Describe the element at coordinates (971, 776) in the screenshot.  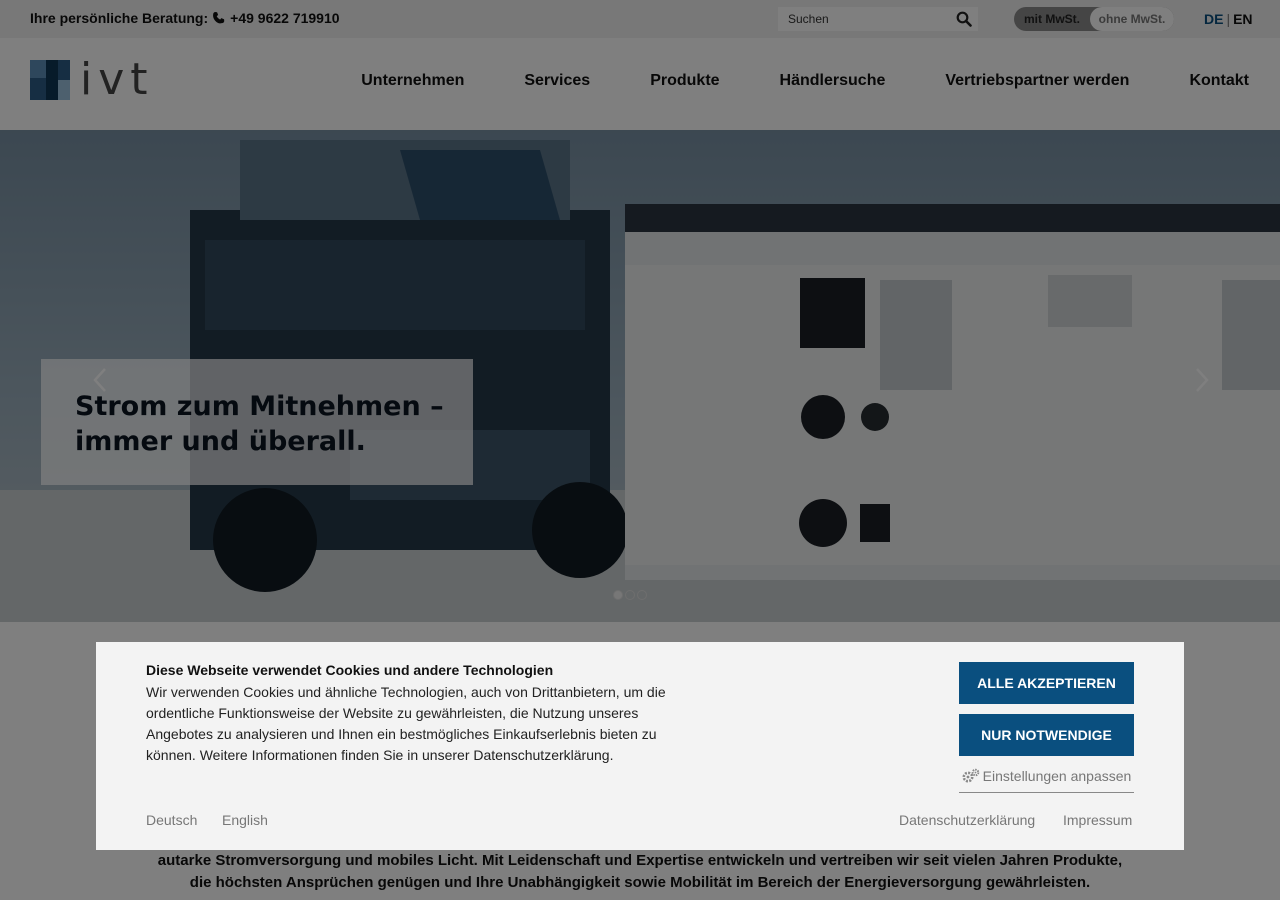
I see `gear-icon` at that location.